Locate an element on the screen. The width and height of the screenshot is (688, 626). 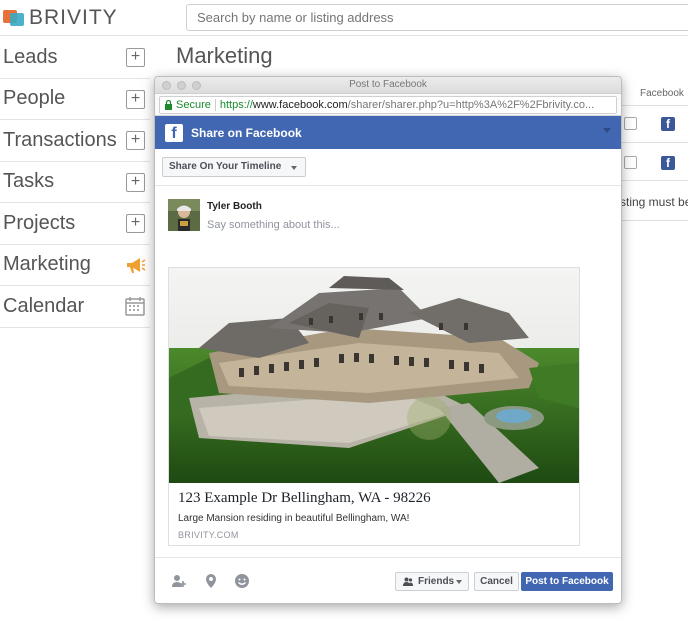
user-name: Tyler Booth is located at coordinates (234, 206).